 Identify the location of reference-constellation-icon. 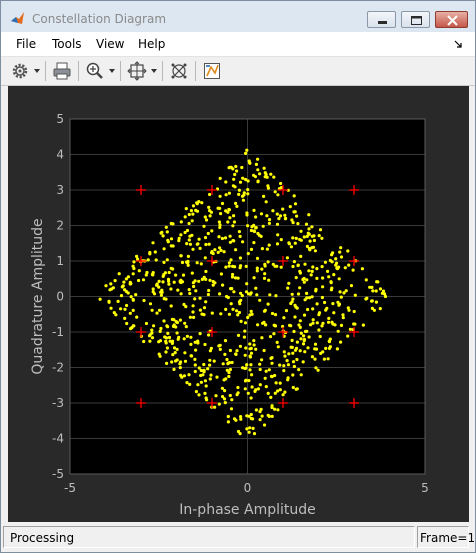
(179, 71).